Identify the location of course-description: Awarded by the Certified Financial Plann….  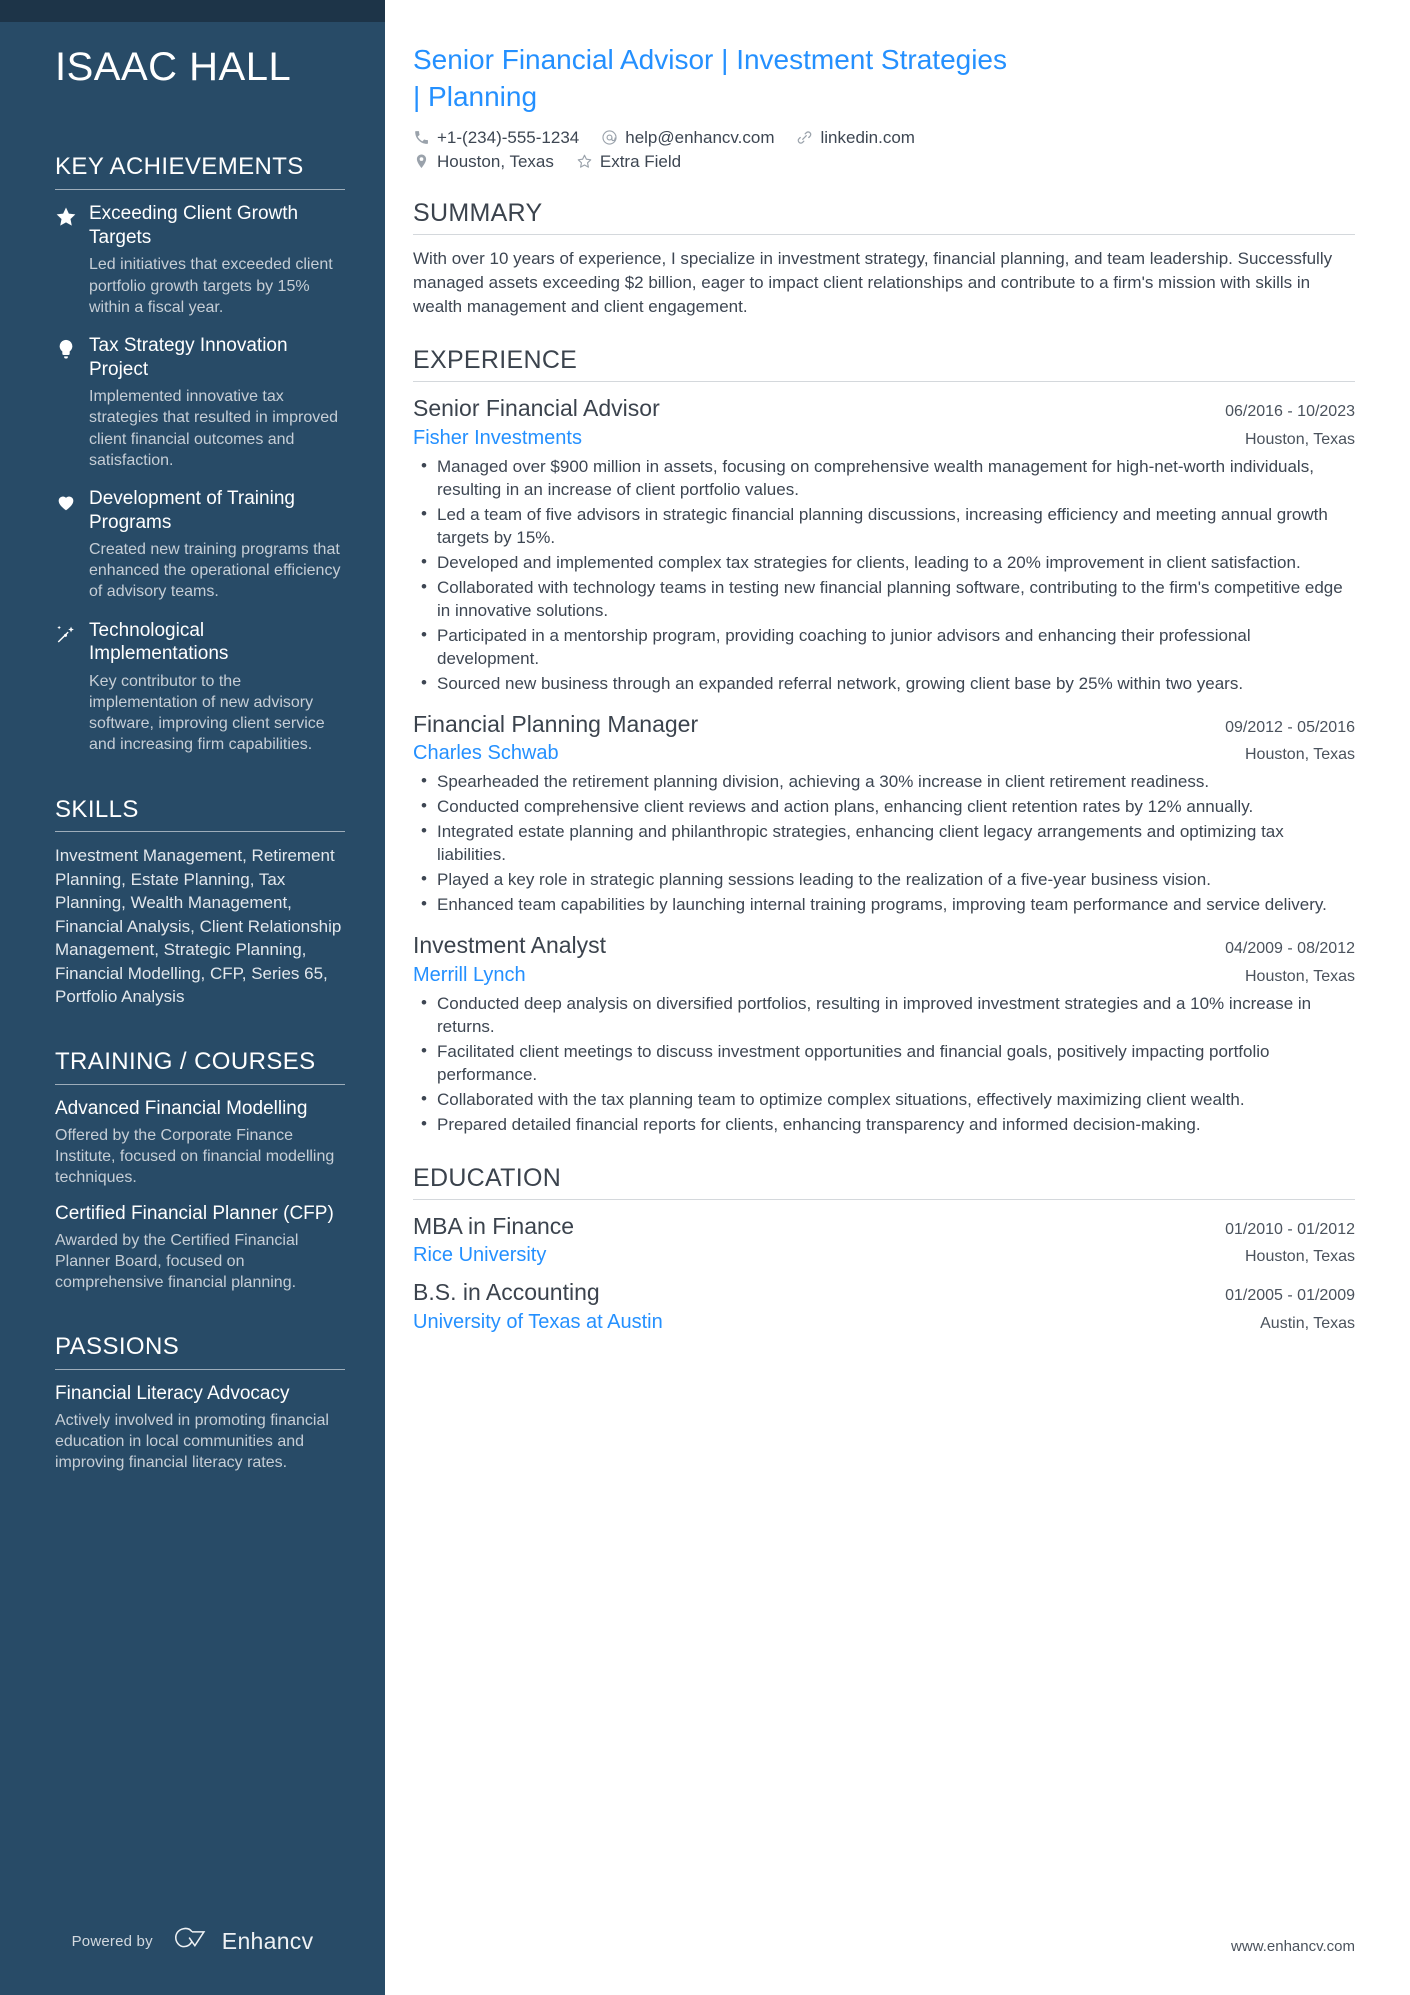
(177, 1262).